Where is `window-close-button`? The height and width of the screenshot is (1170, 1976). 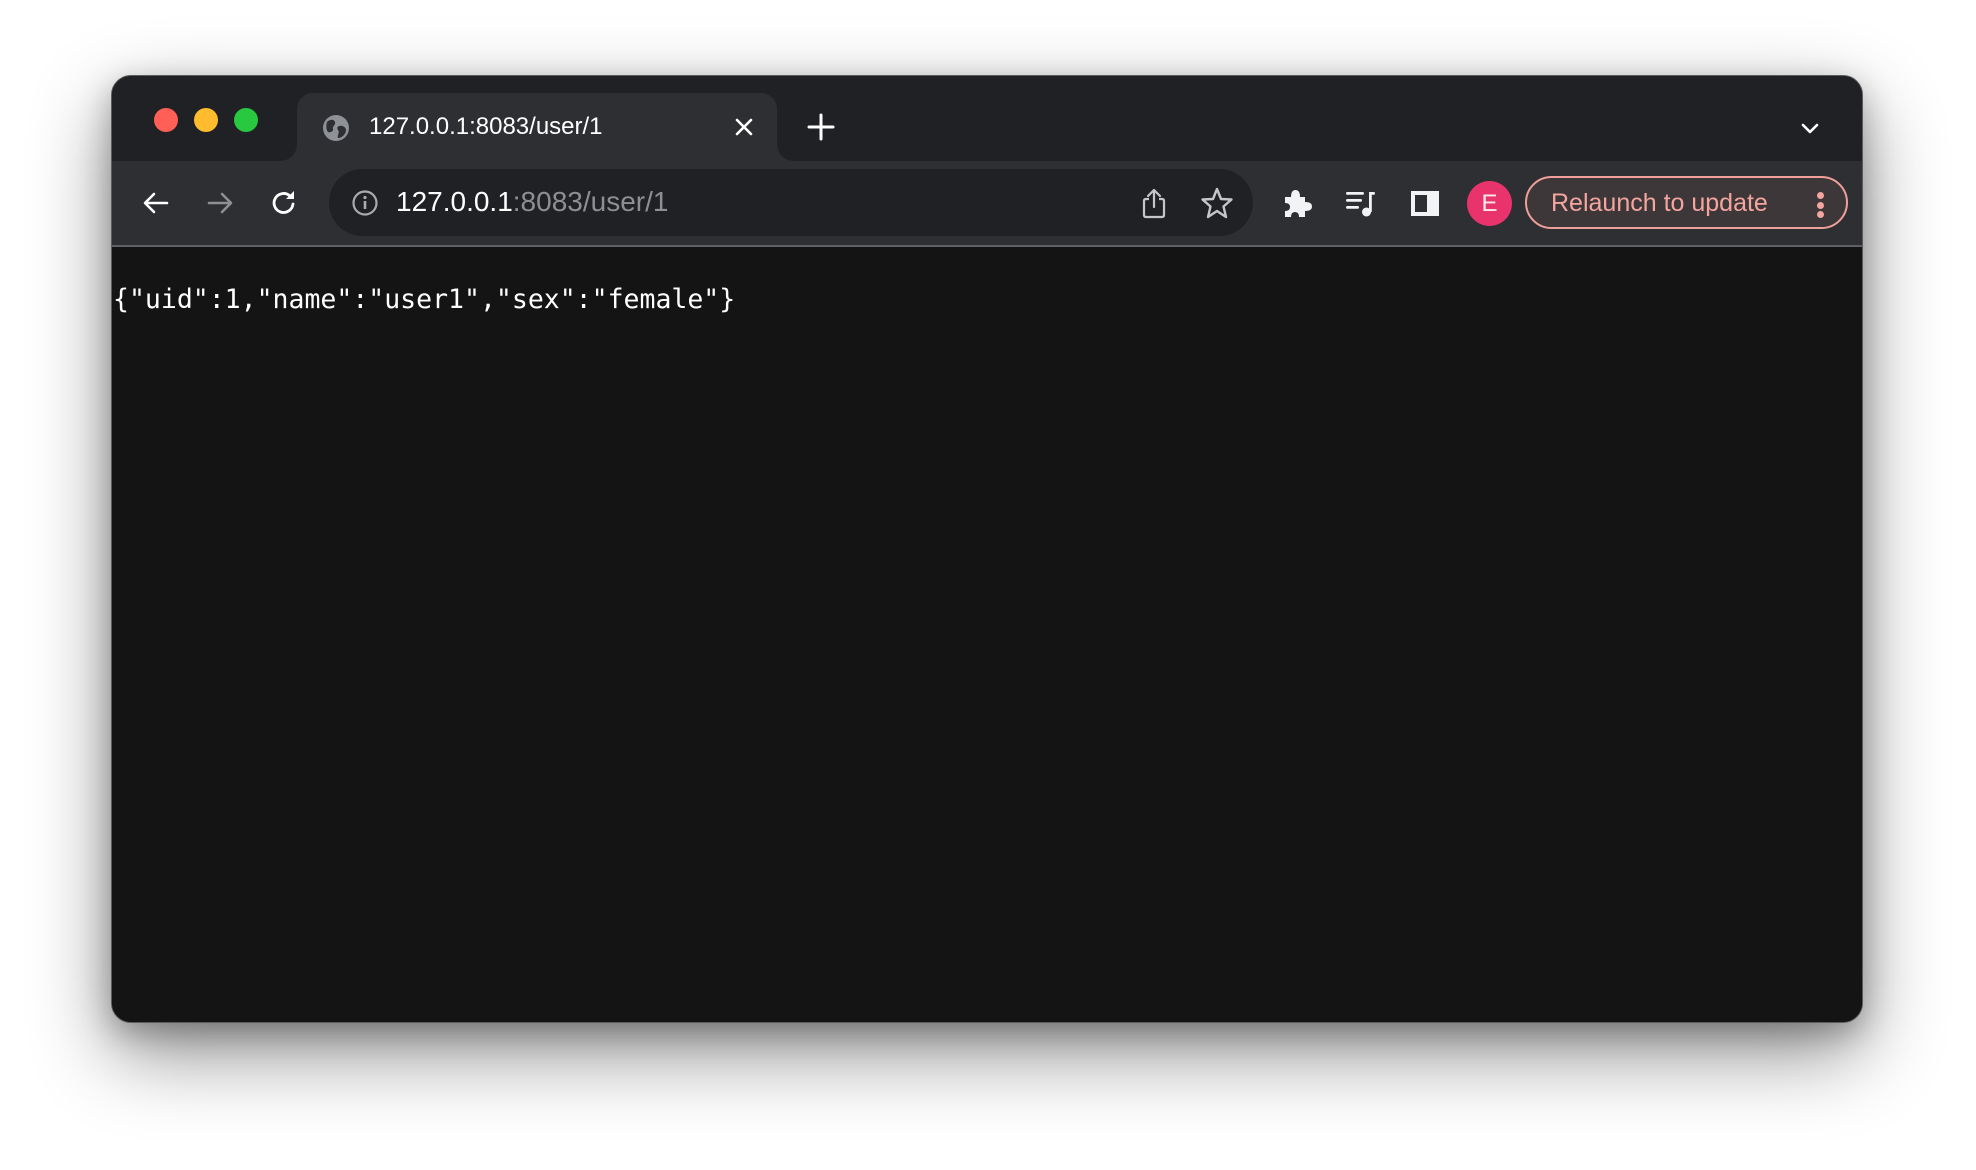
window-close-button is located at coordinates (166, 120).